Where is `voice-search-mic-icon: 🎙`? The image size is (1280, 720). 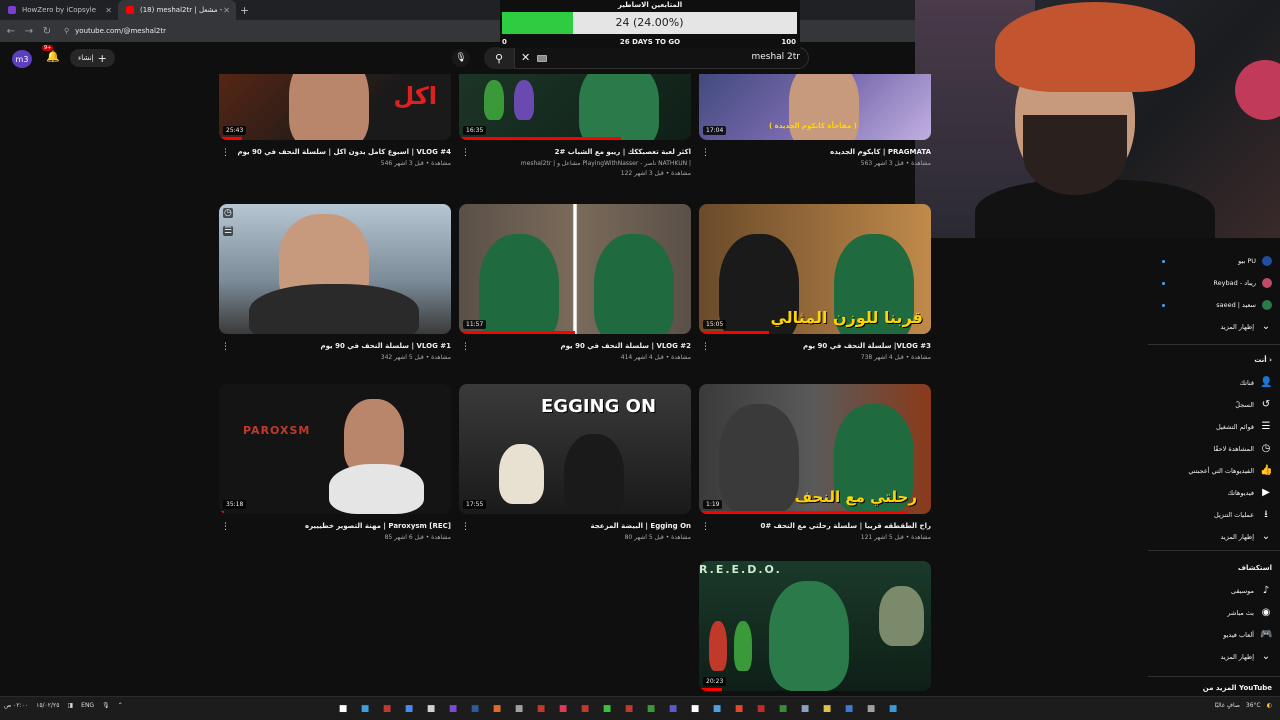
voice-search-mic-icon: 🎙 is located at coordinates (461, 58).